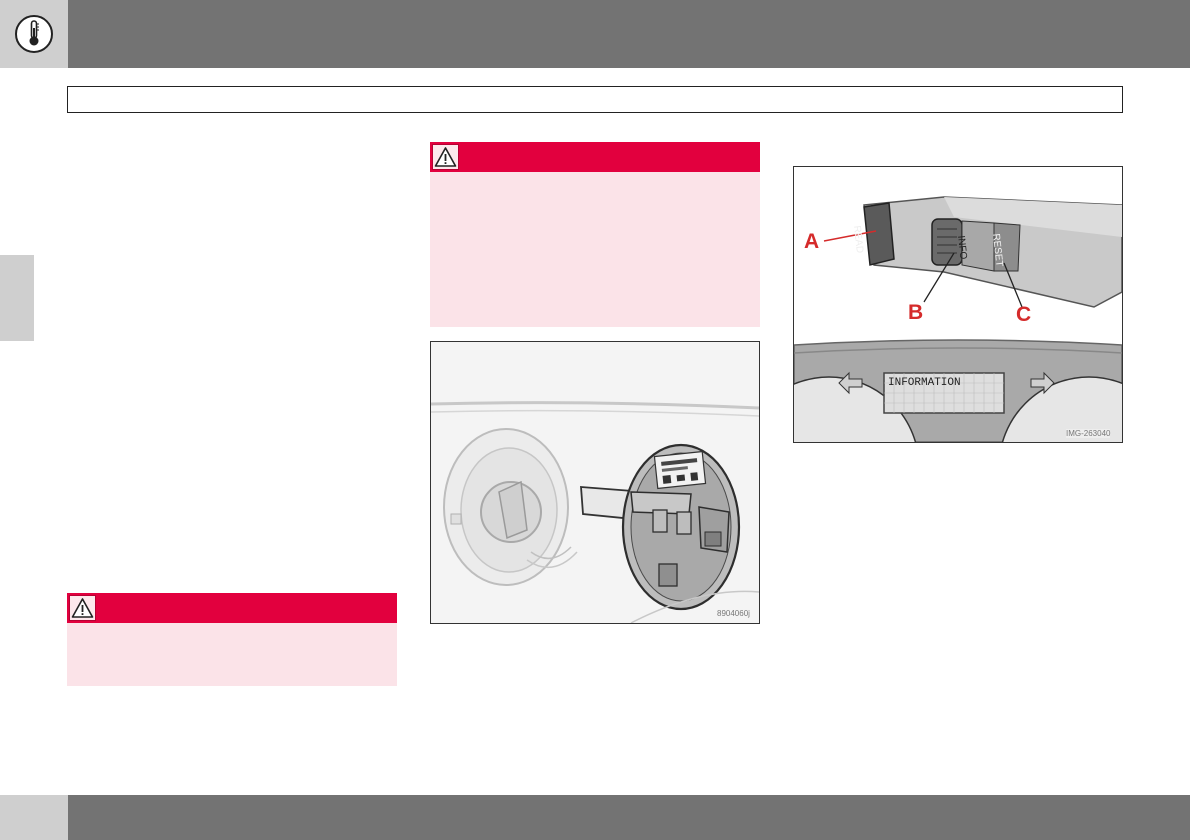 This screenshot has height=840, width=1190. I want to click on figure-code: IMG-263040, so click(1088, 433).